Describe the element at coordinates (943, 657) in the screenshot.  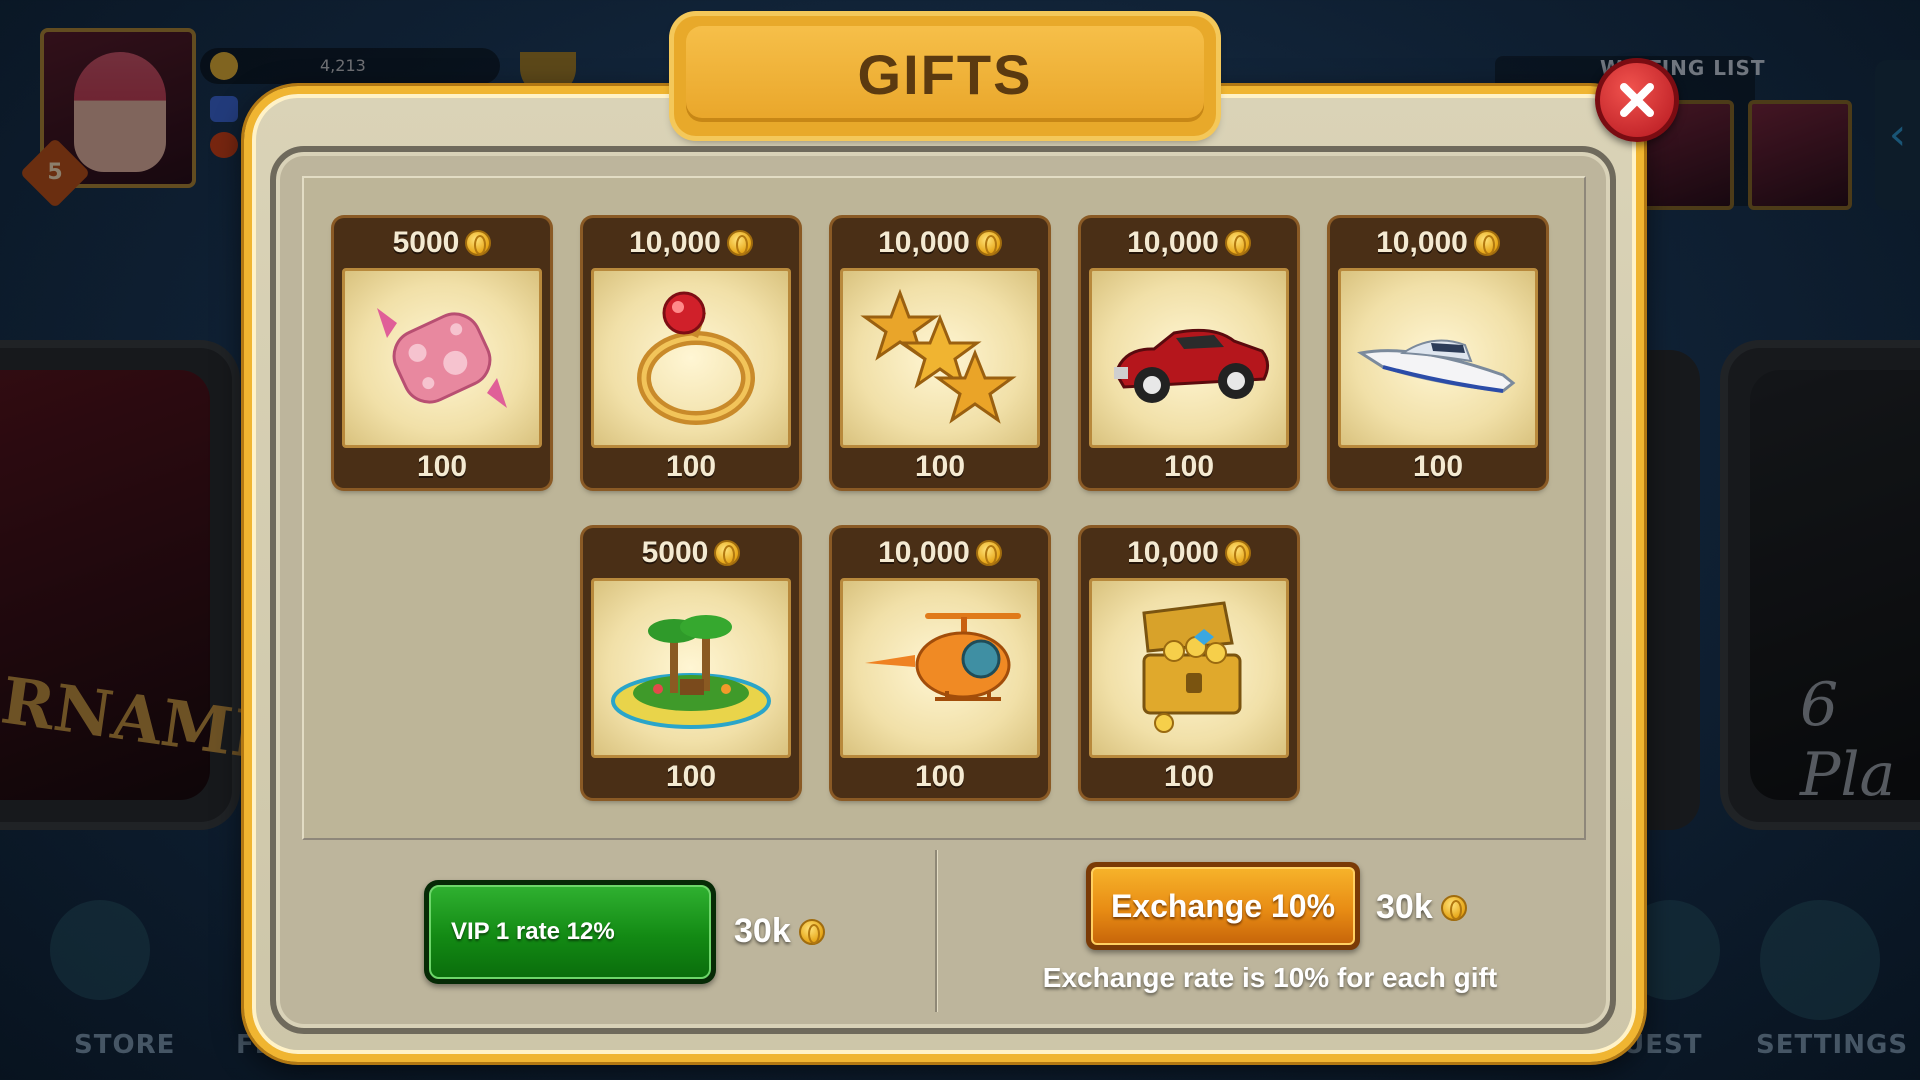
I see `helicopter-icon` at that location.